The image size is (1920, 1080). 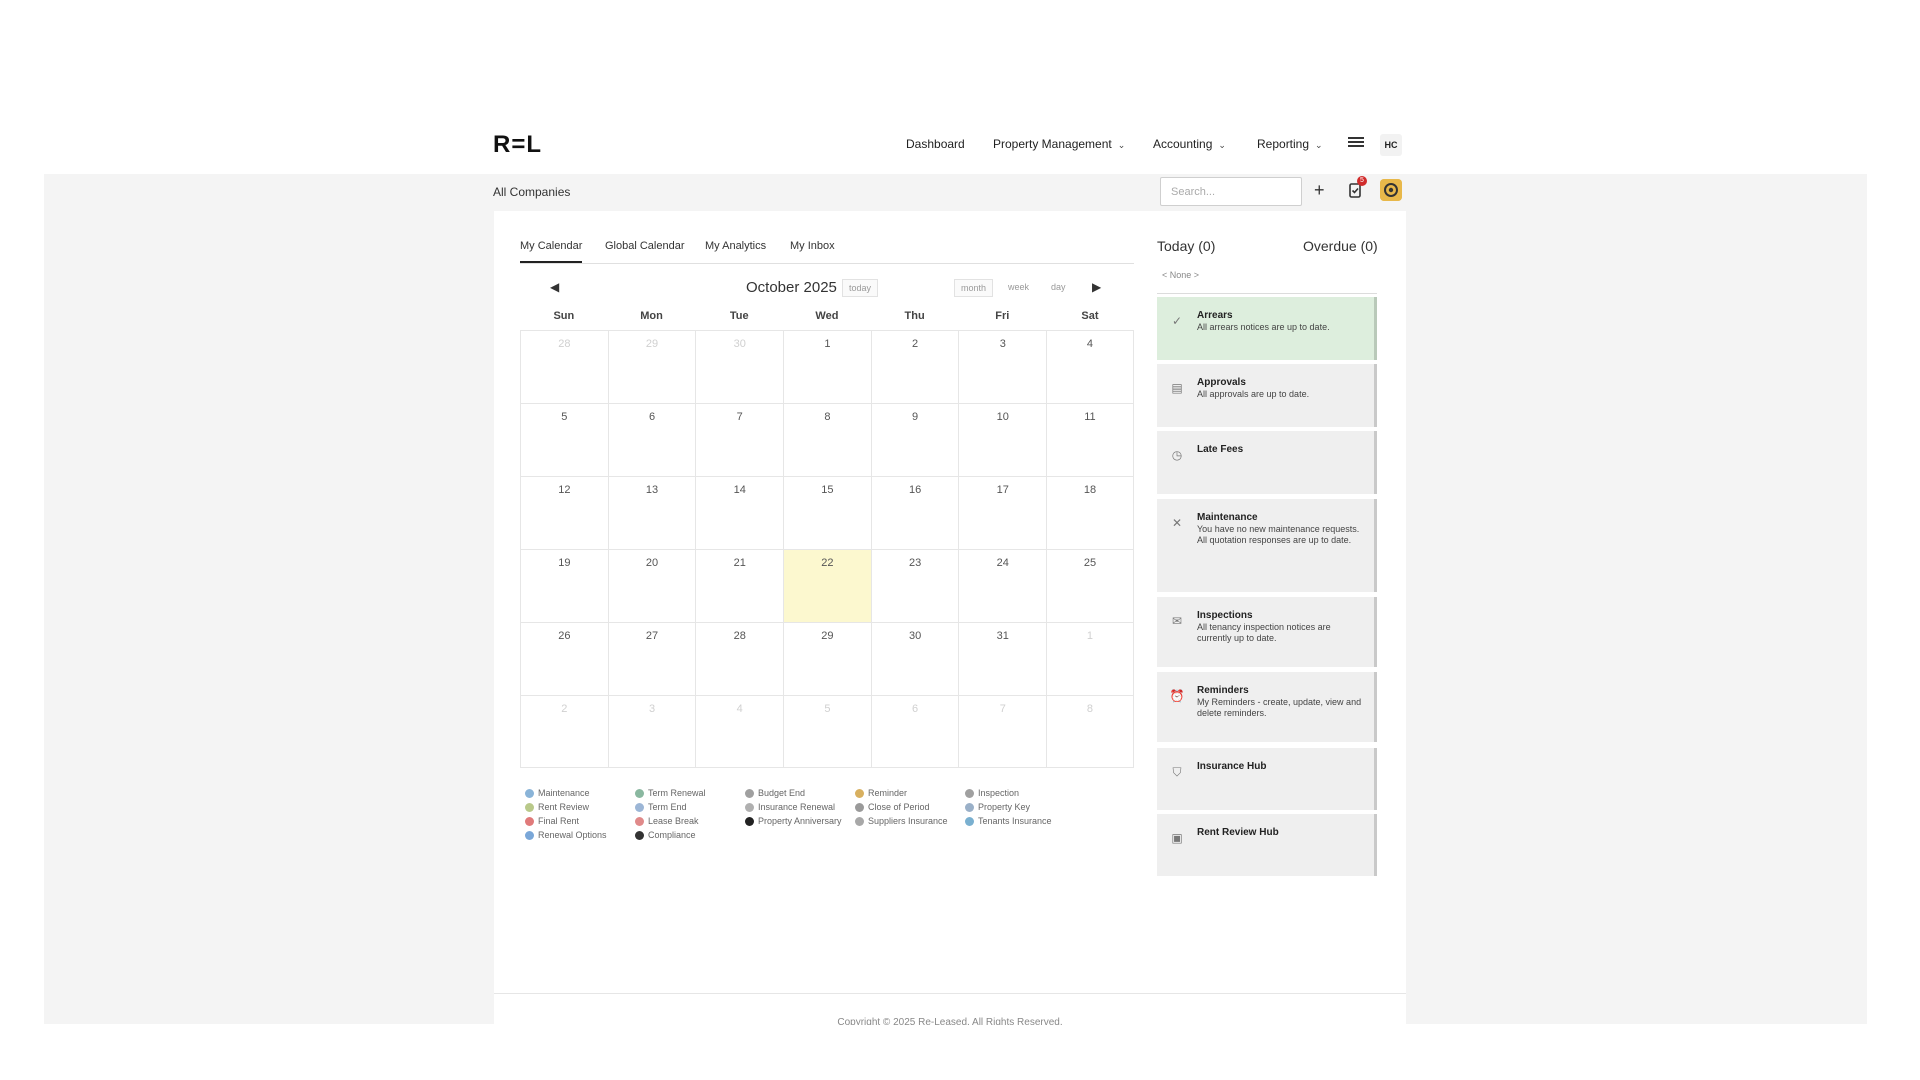 What do you see at coordinates (860, 288) in the screenshot?
I see `today-button: today` at bounding box center [860, 288].